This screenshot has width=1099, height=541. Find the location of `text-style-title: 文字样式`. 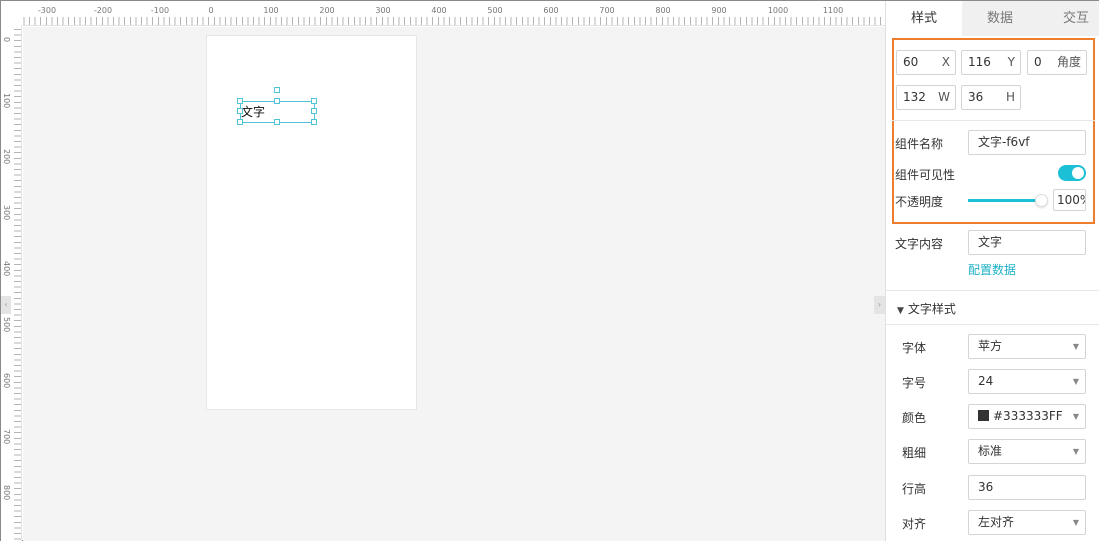

text-style-title: 文字样式 is located at coordinates (931, 309).